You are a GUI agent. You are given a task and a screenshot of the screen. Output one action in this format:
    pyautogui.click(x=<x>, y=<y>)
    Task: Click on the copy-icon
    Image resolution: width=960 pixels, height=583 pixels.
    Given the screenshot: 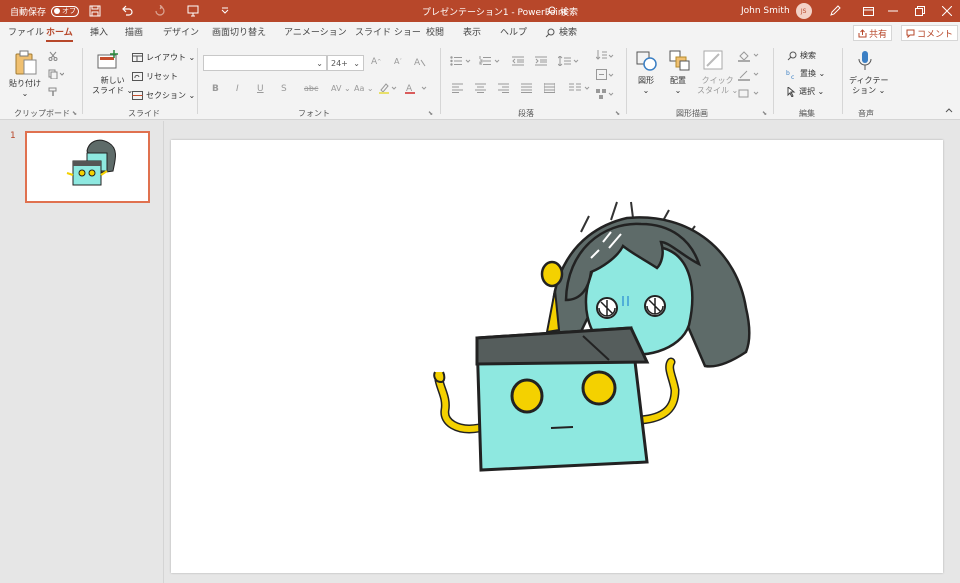 What is the action you would take?
    pyautogui.click(x=56, y=74)
    